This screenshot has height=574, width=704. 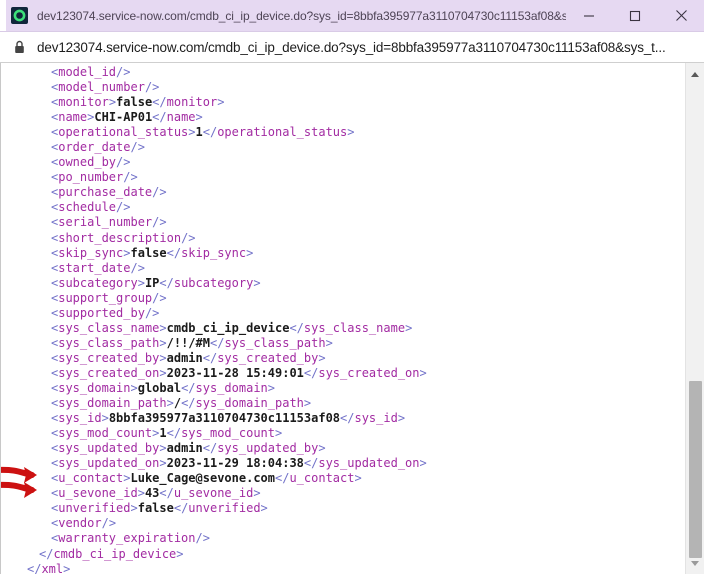 What do you see at coordinates (98, 282) in the screenshot?
I see `xml-tag-name: subcategory` at bounding box center [98, 282].